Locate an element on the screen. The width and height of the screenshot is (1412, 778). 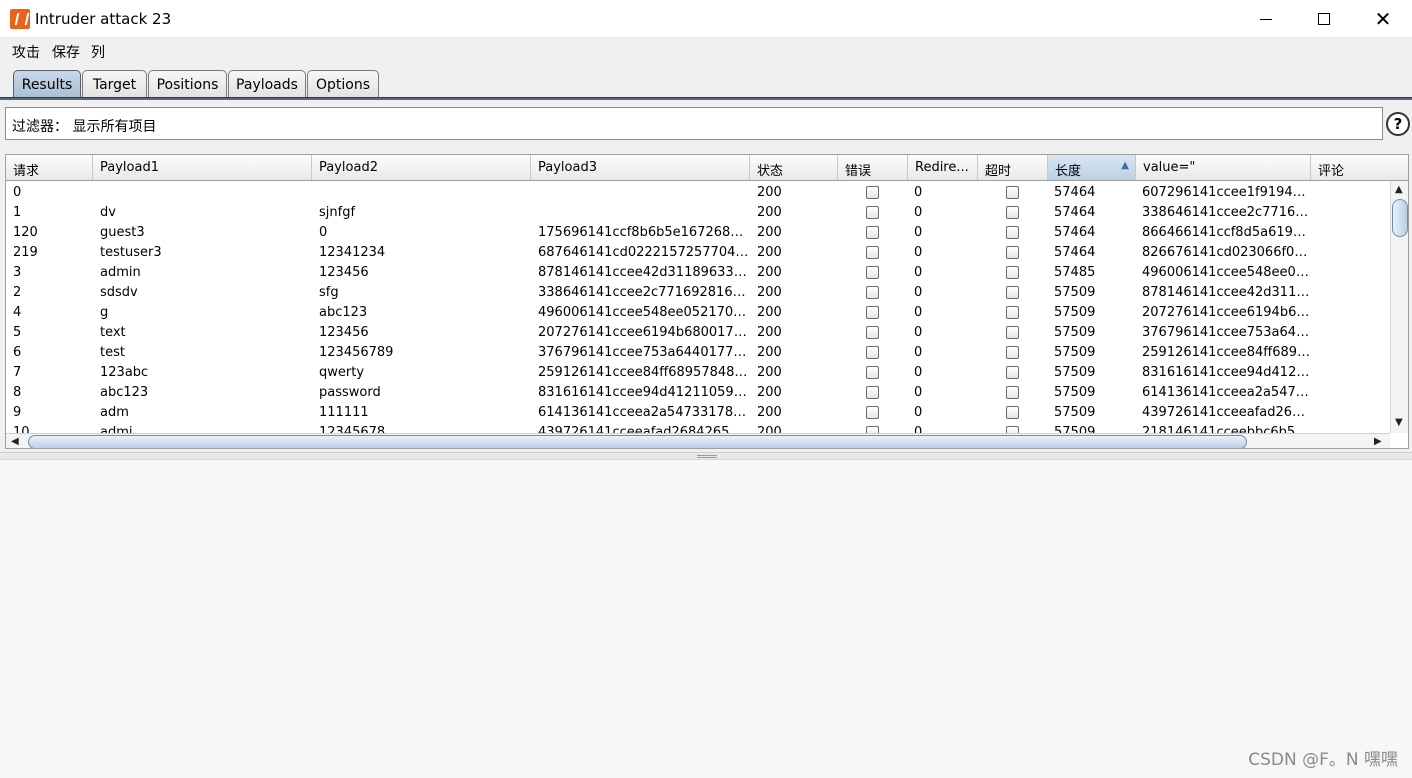
cell-payload2: password is located at coordinates (350, 392).